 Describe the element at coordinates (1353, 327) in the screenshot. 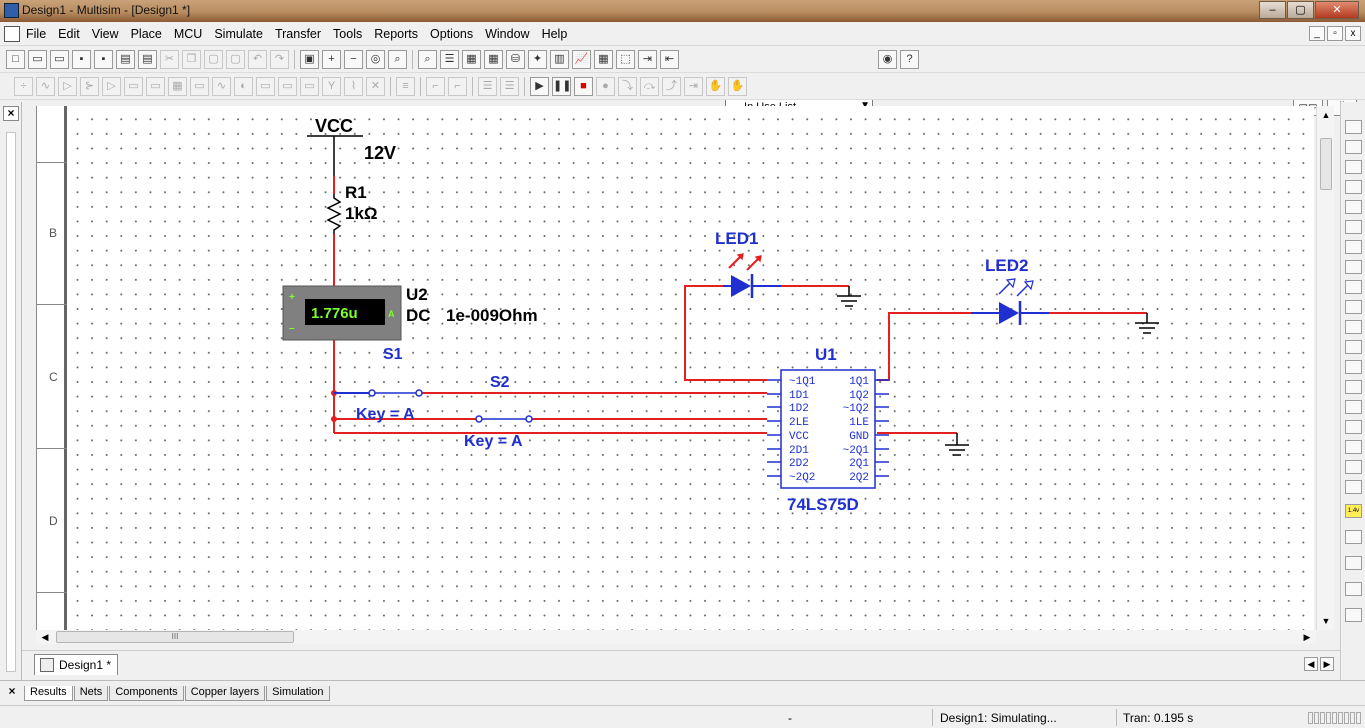

I see `iv-analyzer-icon` at that location.